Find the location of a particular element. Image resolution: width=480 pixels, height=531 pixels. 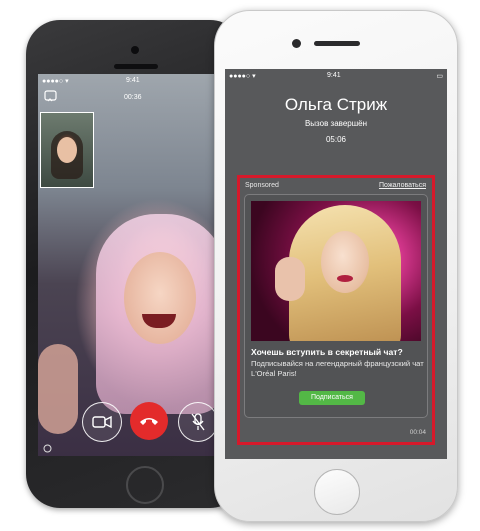

self-video-preview is located at coordinates (67, 150).